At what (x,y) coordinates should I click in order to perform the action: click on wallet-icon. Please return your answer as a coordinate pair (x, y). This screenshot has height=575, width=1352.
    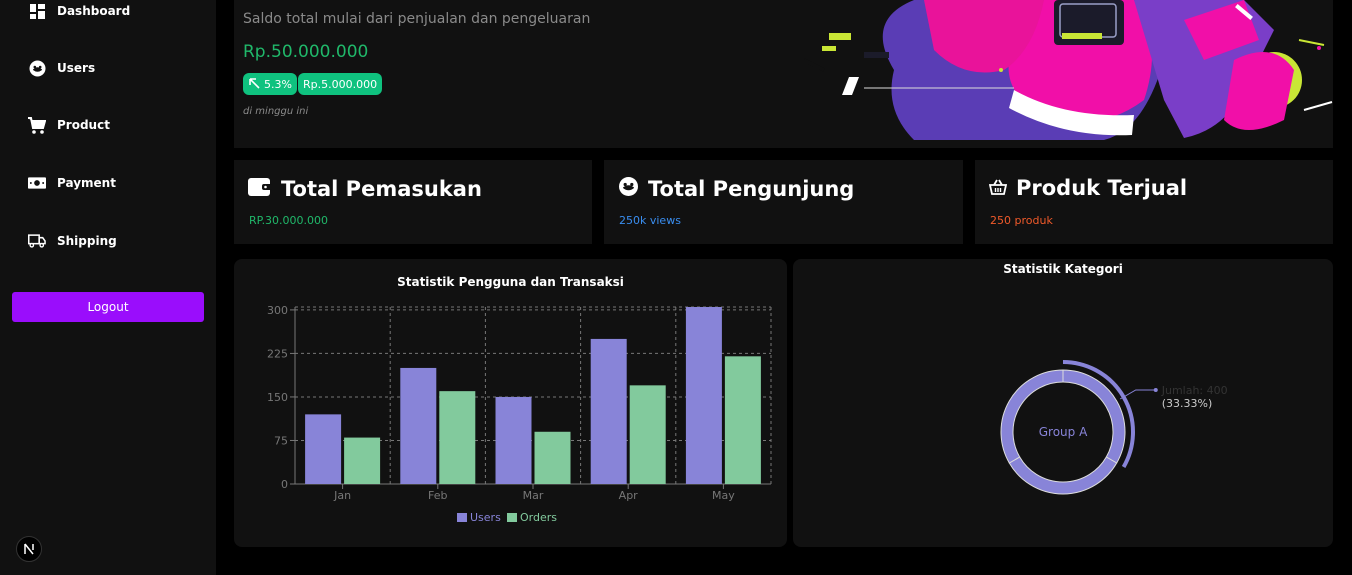
    Looking at the image, I should click on (260, 189).